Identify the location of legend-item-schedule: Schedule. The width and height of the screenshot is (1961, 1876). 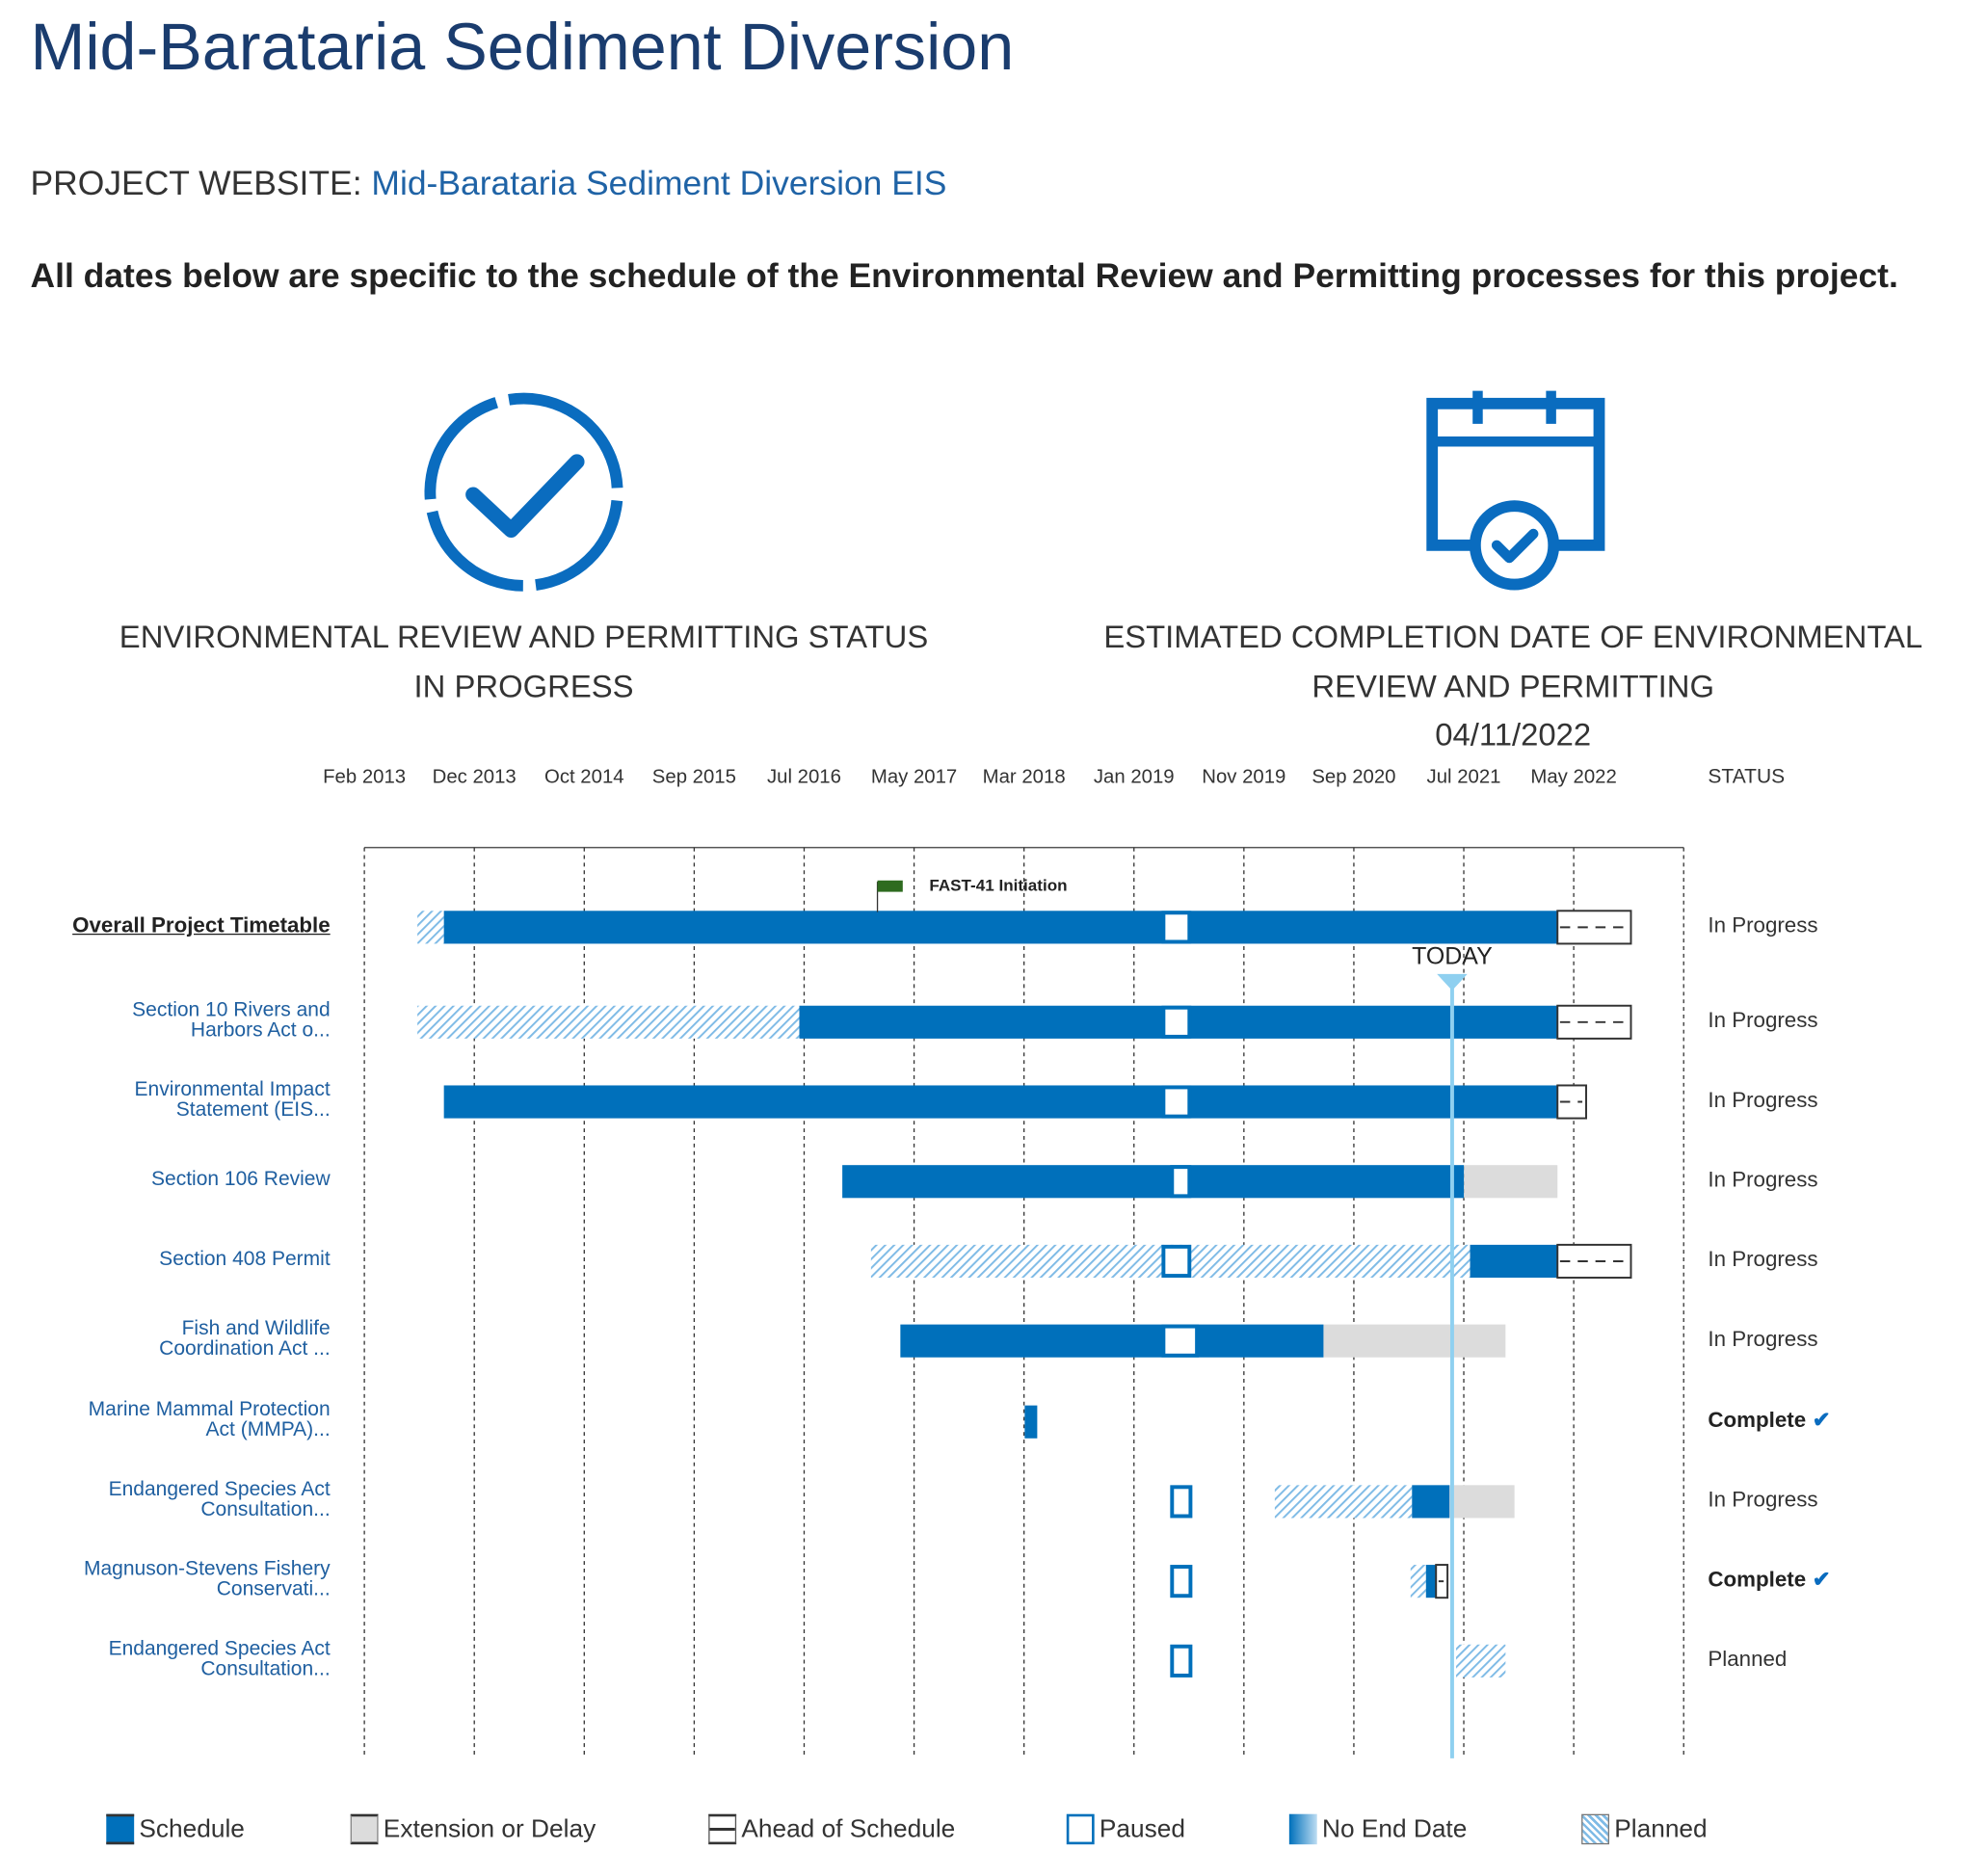
(175, 1829).